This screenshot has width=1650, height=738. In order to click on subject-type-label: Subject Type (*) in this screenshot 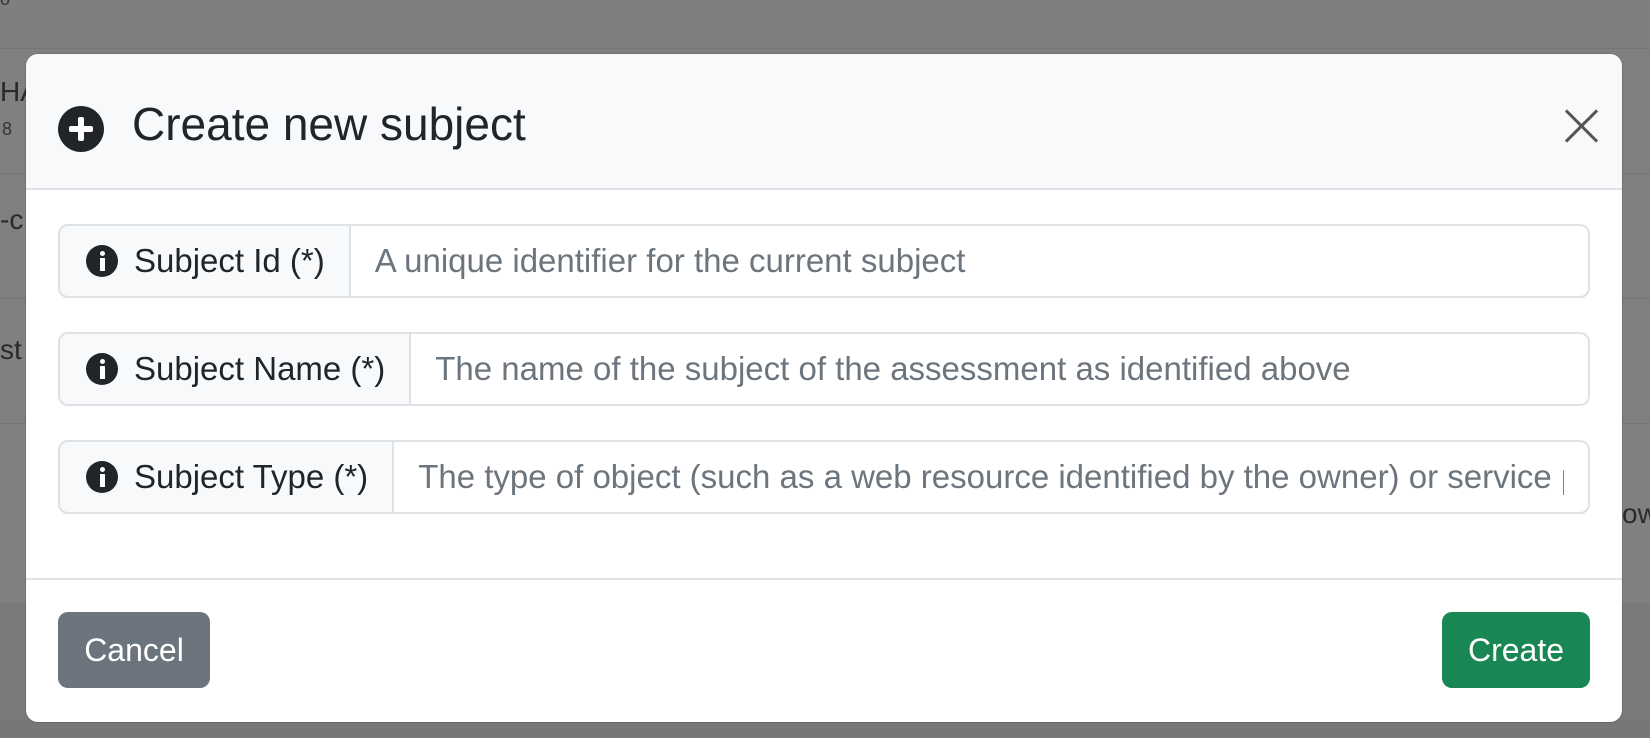, I will do `click(226, 477)`.